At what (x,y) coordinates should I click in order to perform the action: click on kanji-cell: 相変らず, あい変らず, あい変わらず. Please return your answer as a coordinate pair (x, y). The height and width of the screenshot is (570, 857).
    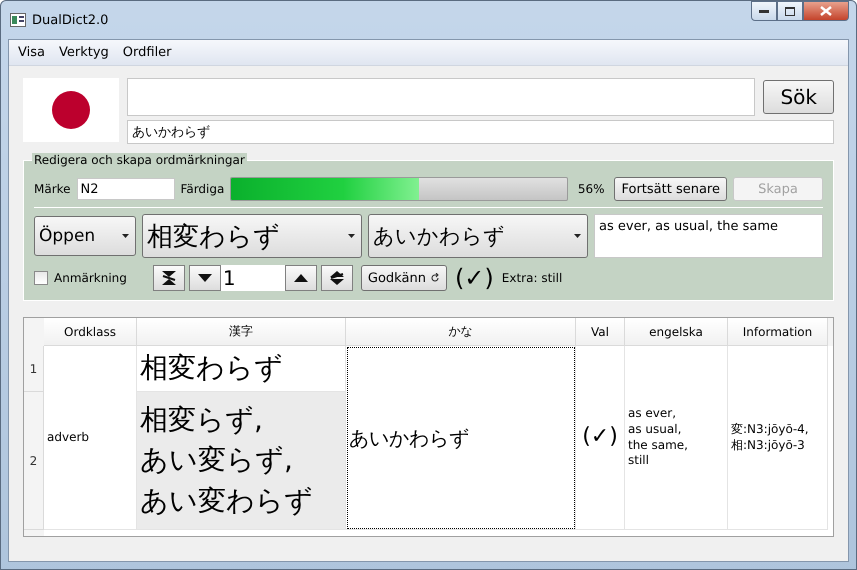
    Looking at the image, I should click on (241, 461).